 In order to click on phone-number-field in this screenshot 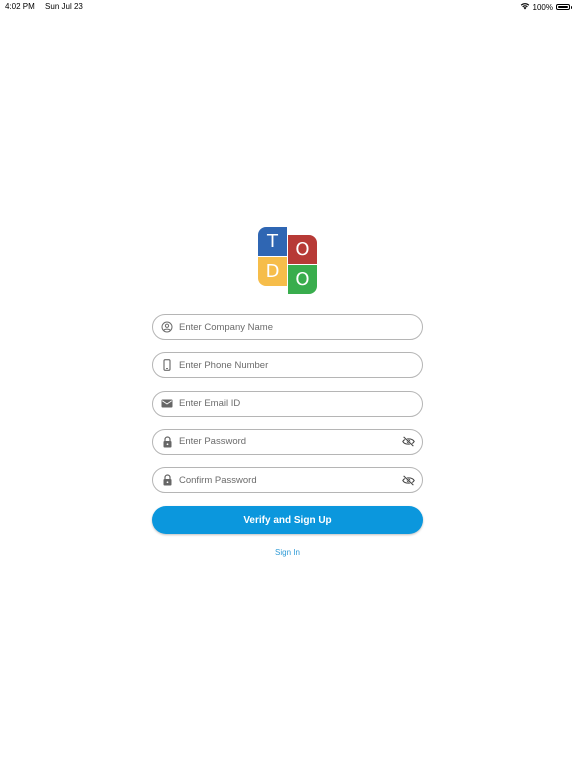, I will do `click(287, 365)`.